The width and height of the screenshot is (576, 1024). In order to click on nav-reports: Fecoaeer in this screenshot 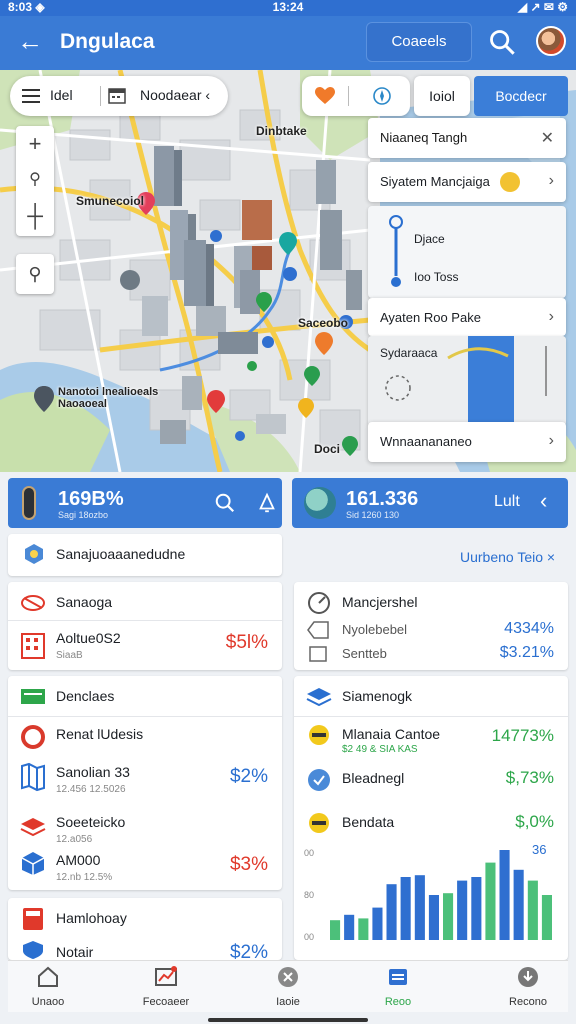, I will do `click(166, 986)`.